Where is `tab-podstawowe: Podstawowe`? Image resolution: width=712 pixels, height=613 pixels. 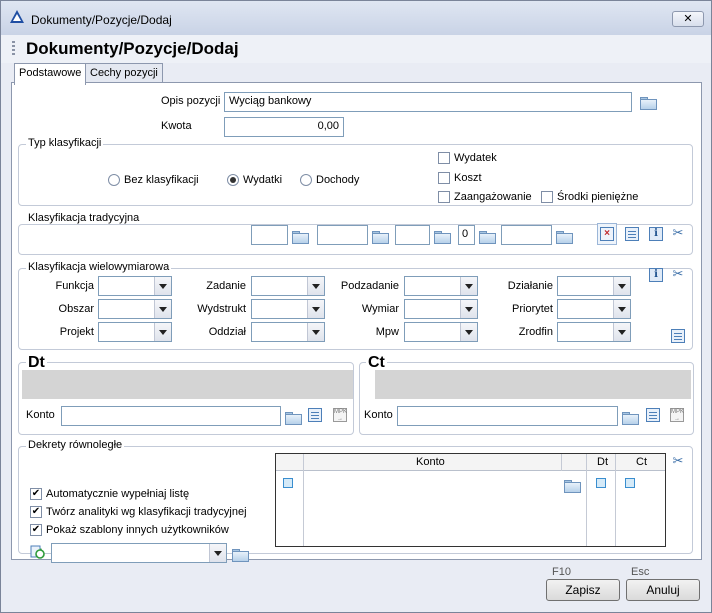
tab-podstawowe: Podstawowe is located at coordinates (50, 74).